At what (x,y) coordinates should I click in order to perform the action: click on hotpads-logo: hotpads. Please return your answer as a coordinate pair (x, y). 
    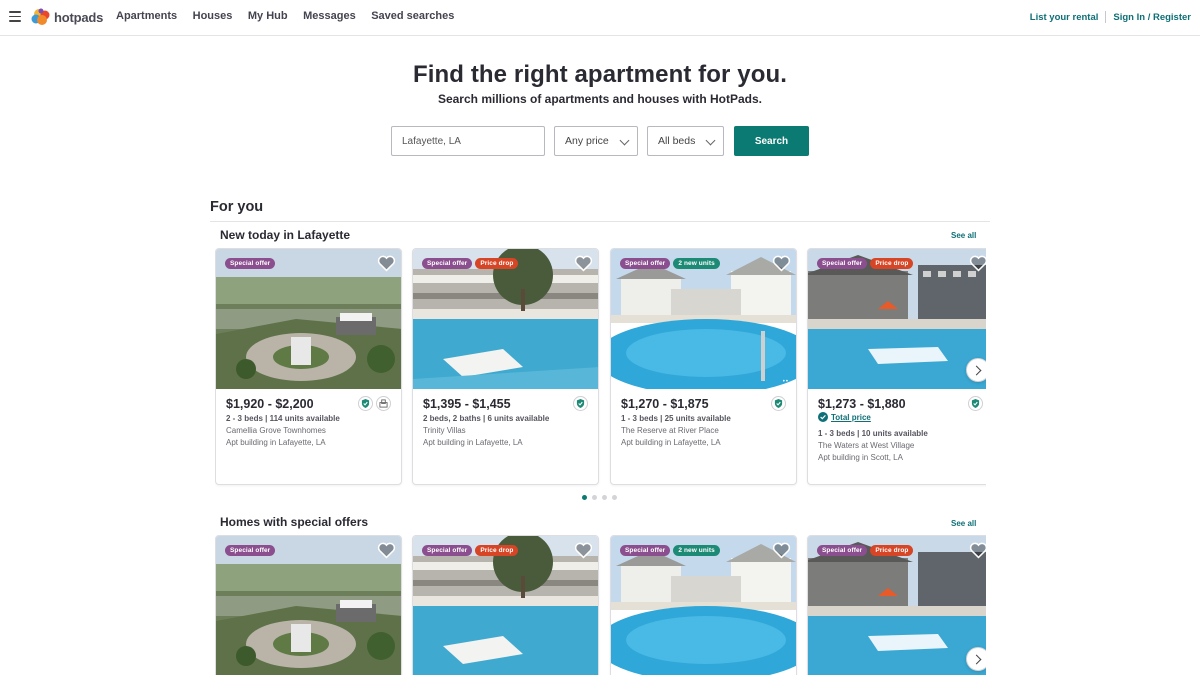
    Looking at the image, I should click on (66, 17).